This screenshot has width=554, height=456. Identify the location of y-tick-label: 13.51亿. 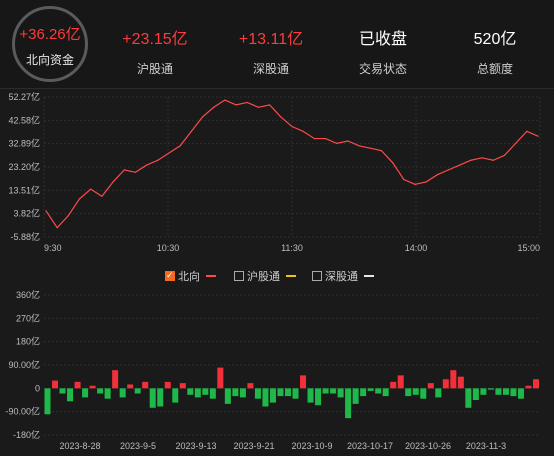
(24, 189).